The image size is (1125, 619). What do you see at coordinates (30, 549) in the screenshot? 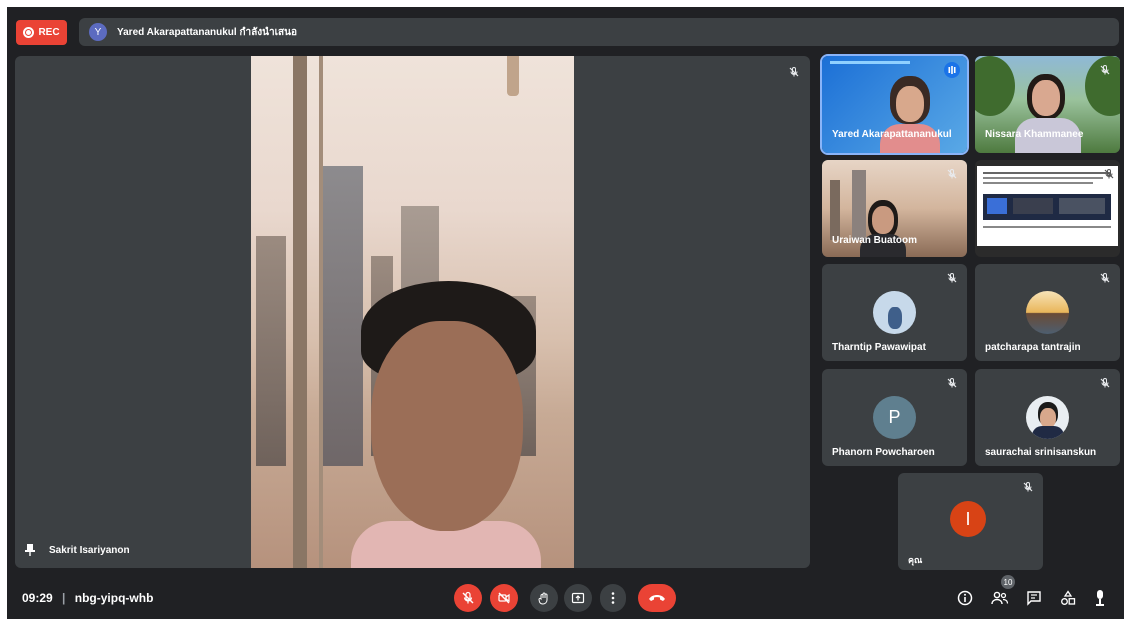
I see `pin-icon` at bounding box center [30, 549].